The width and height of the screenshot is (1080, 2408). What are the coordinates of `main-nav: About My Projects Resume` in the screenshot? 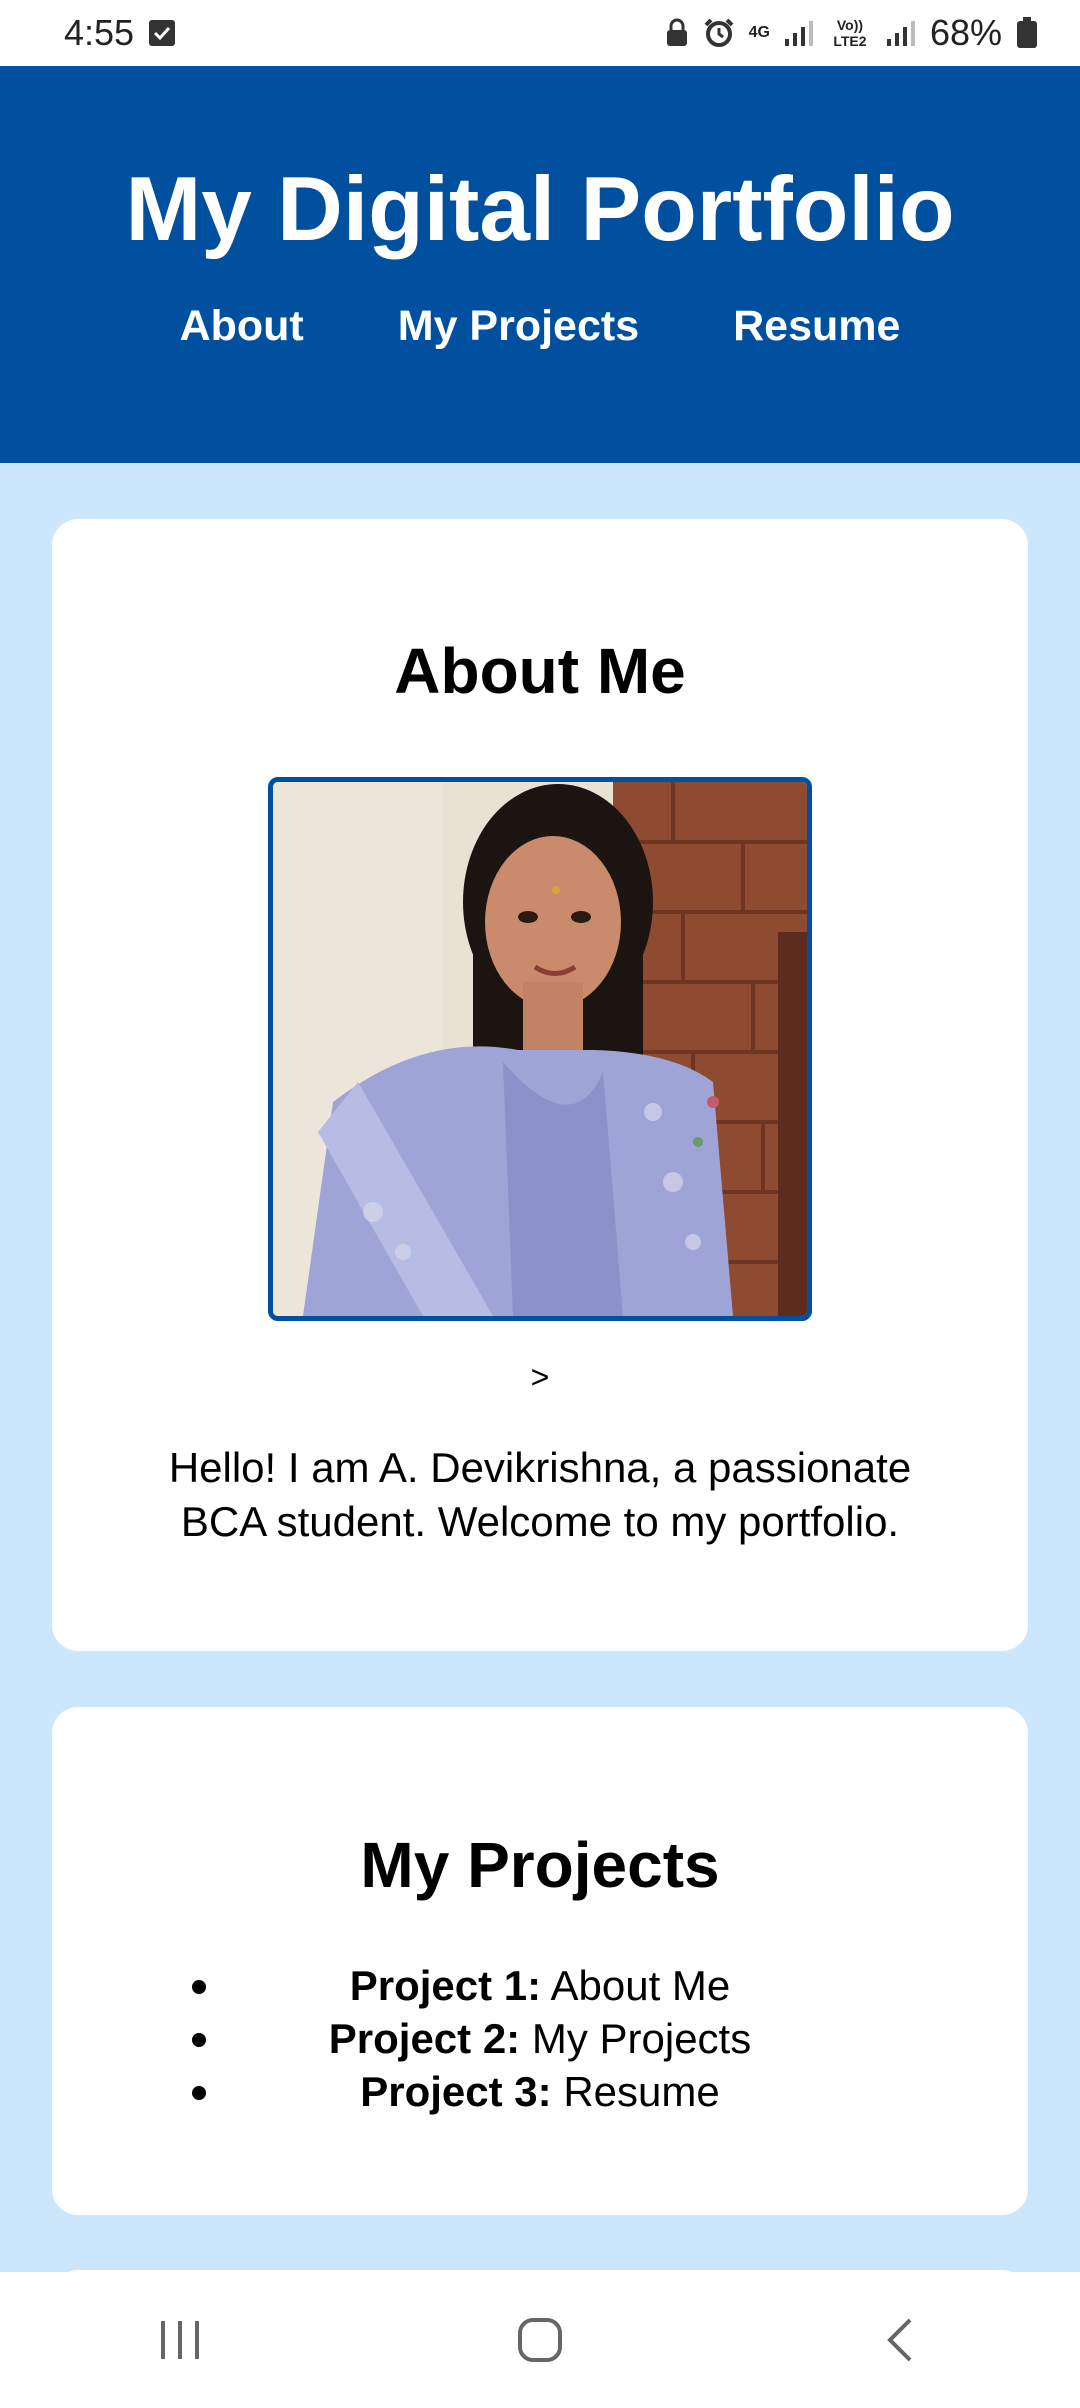 It's located at (540, 326).